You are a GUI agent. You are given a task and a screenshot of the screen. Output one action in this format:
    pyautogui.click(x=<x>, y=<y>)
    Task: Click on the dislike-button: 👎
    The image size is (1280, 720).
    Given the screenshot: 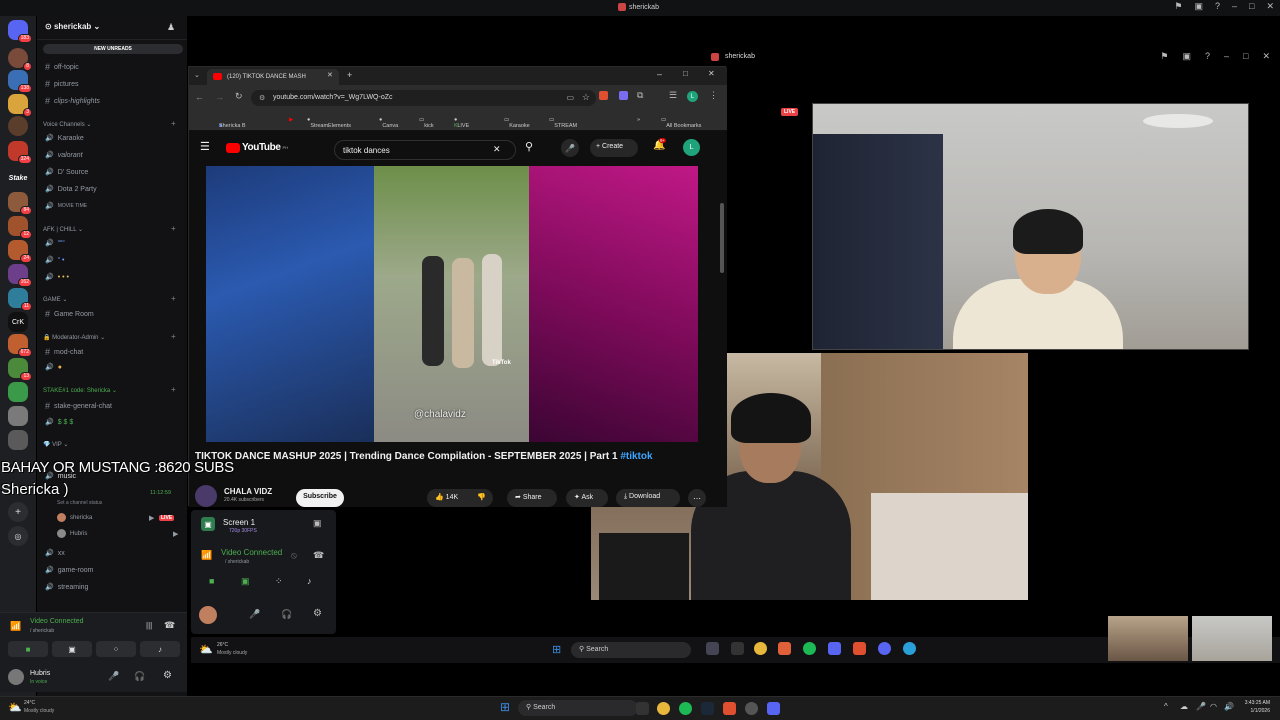 What is the action you would take?
    pyautogui.click(x=481, y=497)
    